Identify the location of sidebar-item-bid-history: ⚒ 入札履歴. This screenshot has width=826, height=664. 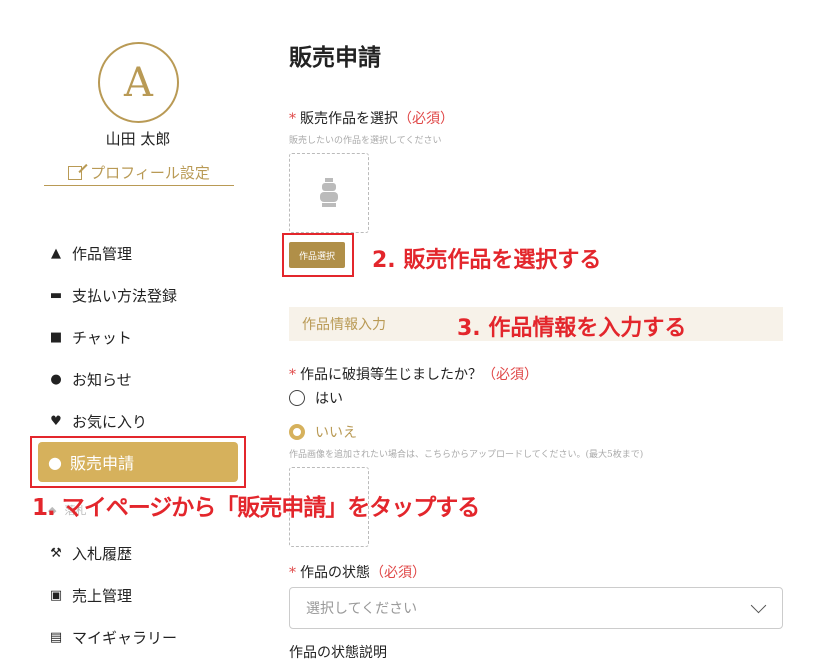
(140, 553).